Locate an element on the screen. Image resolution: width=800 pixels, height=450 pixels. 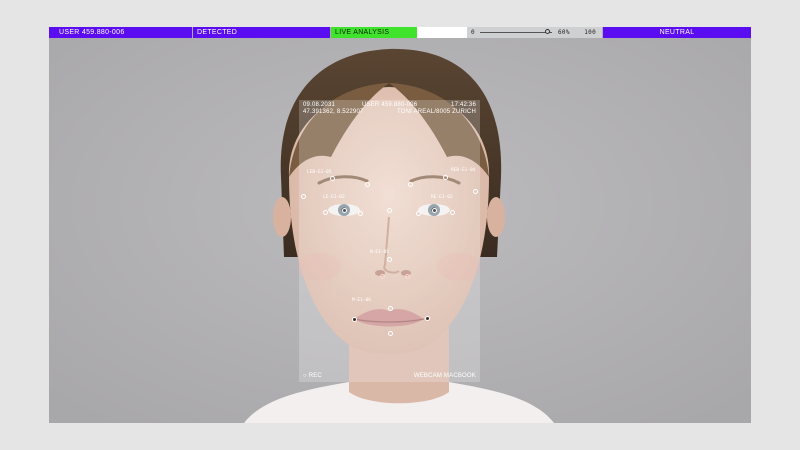
slider-track is located at coordinates (516, 32).